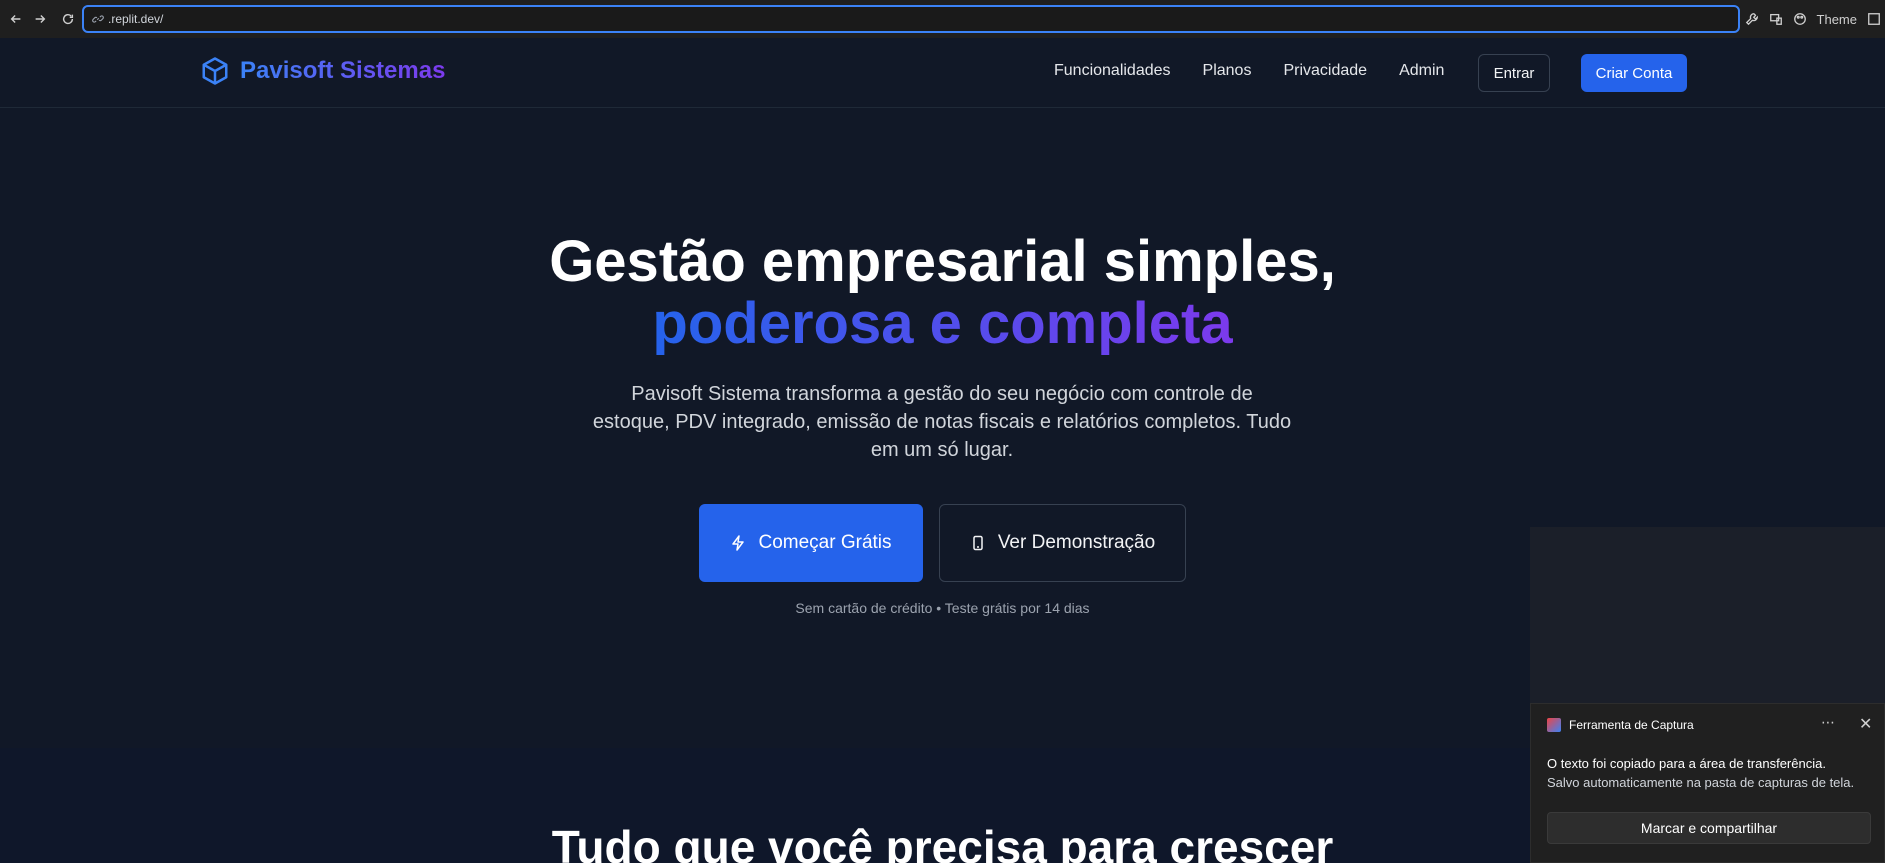  Describe the element at coordinates (40, 19) in the screenshot. I see `forward-icon` at that location.